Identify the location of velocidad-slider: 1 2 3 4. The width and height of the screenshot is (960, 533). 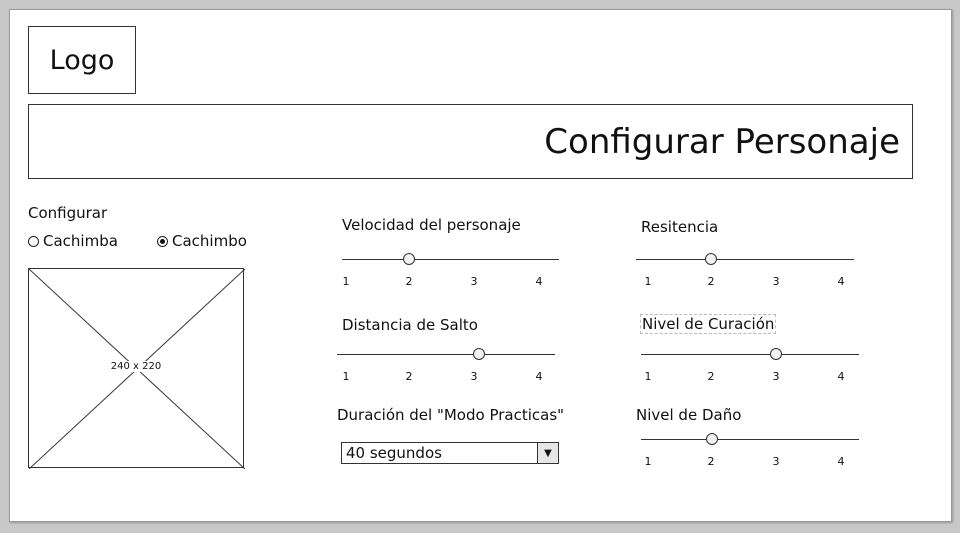
(450, 269).